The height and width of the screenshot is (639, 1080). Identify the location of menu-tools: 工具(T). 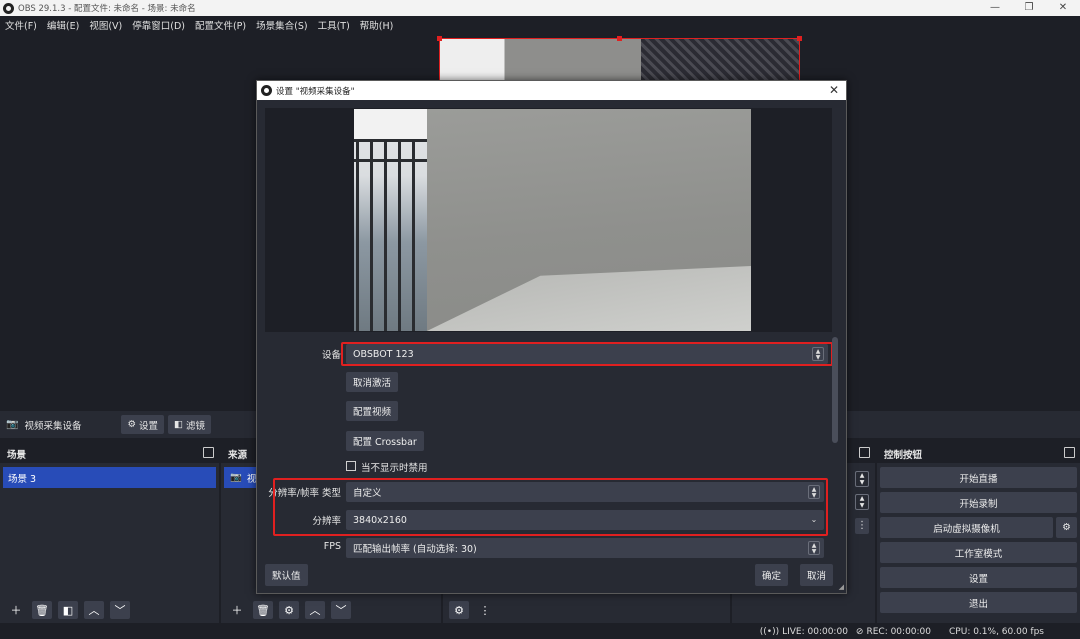
(334, 25).